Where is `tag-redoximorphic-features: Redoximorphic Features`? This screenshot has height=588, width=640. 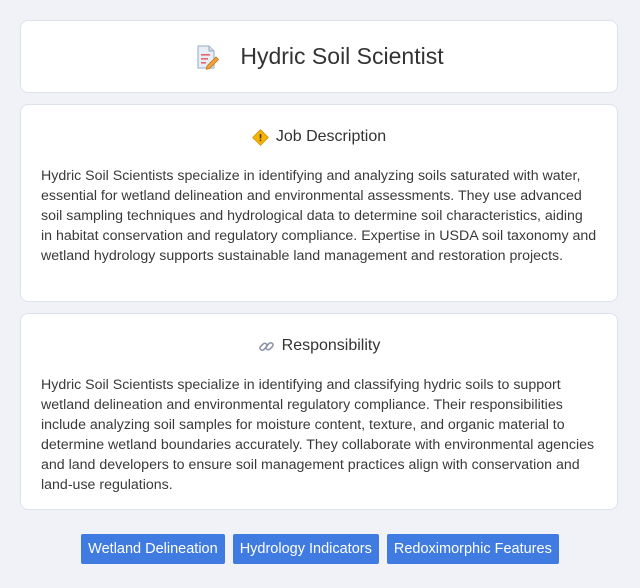
tag-redoximorphic-features: Redoximorphic Features is located at coordinates (472, 549).